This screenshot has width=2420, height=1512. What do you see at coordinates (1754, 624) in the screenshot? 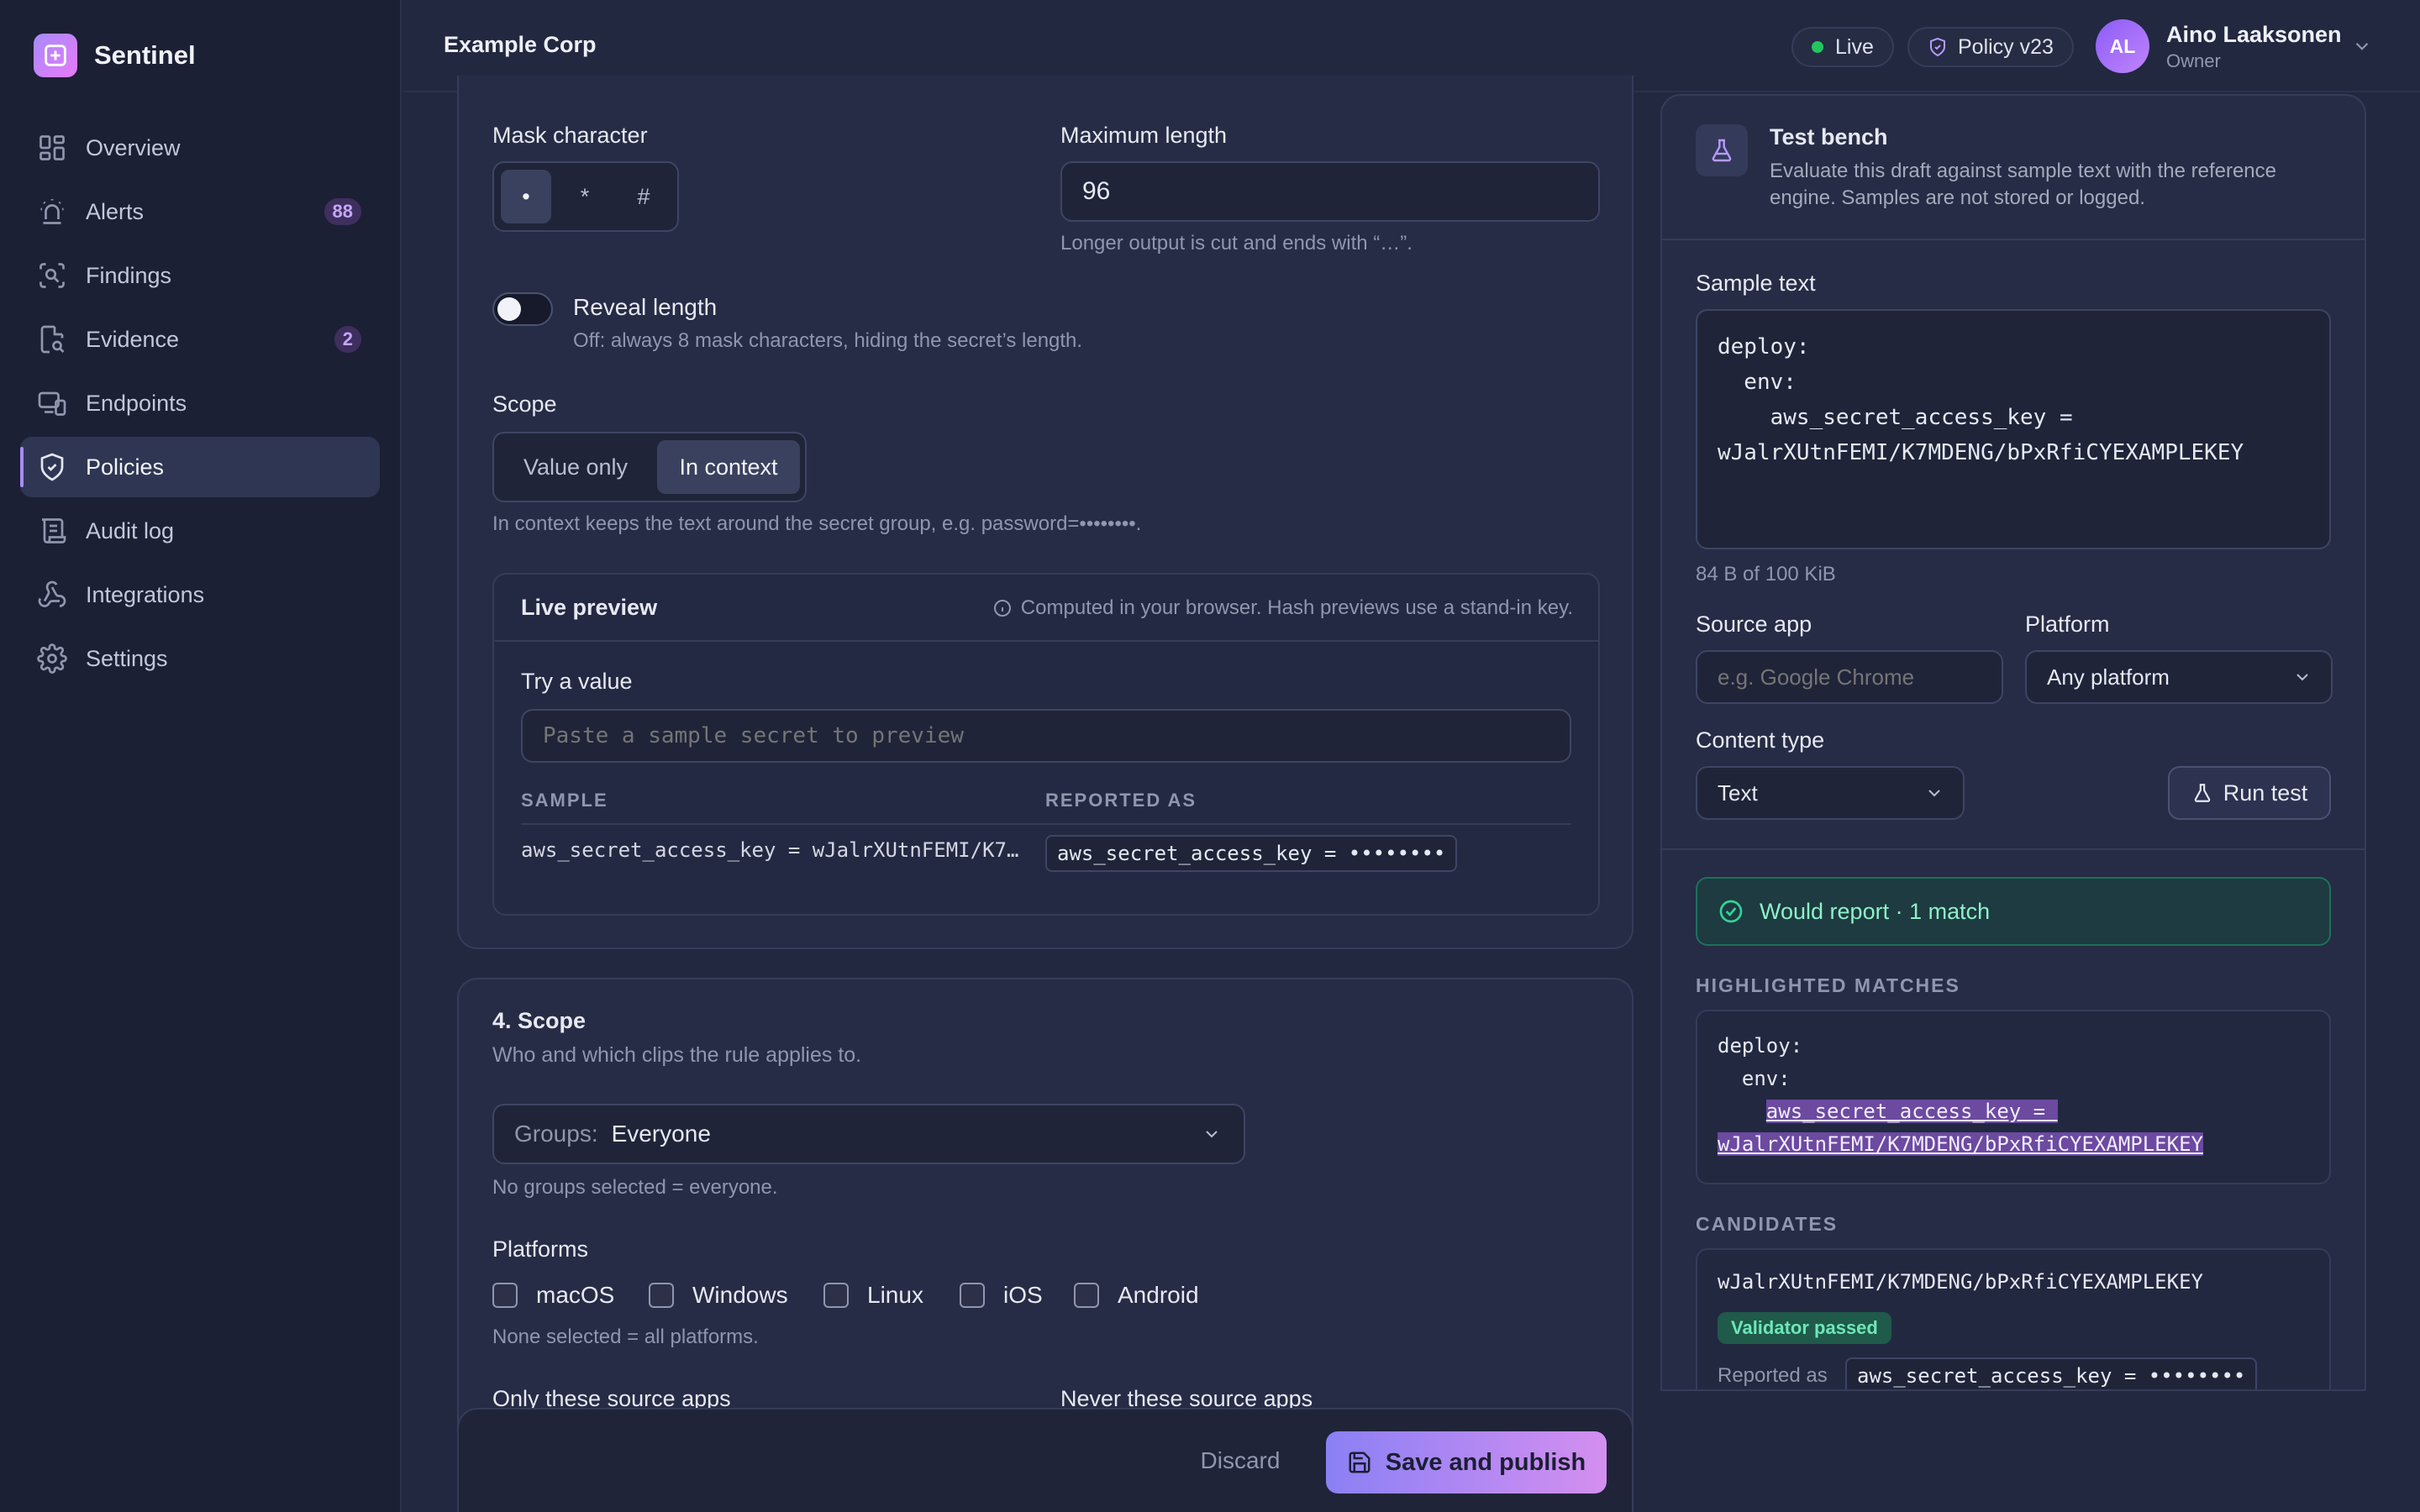
I see `source-app-label: Source app` at bounding box center [1754, 624].